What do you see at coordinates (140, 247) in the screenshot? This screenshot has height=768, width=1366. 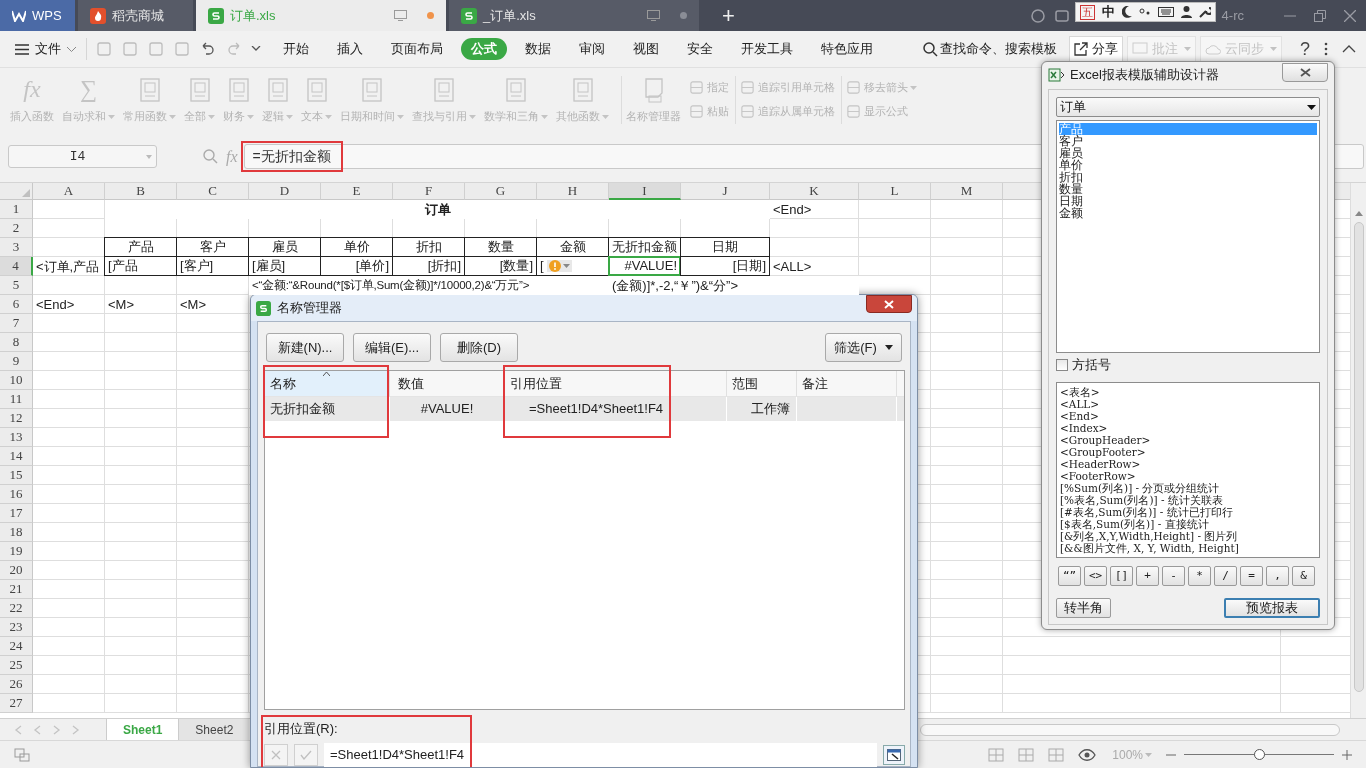 I see `table-cell: 产品` at bounding box center [140, 247].